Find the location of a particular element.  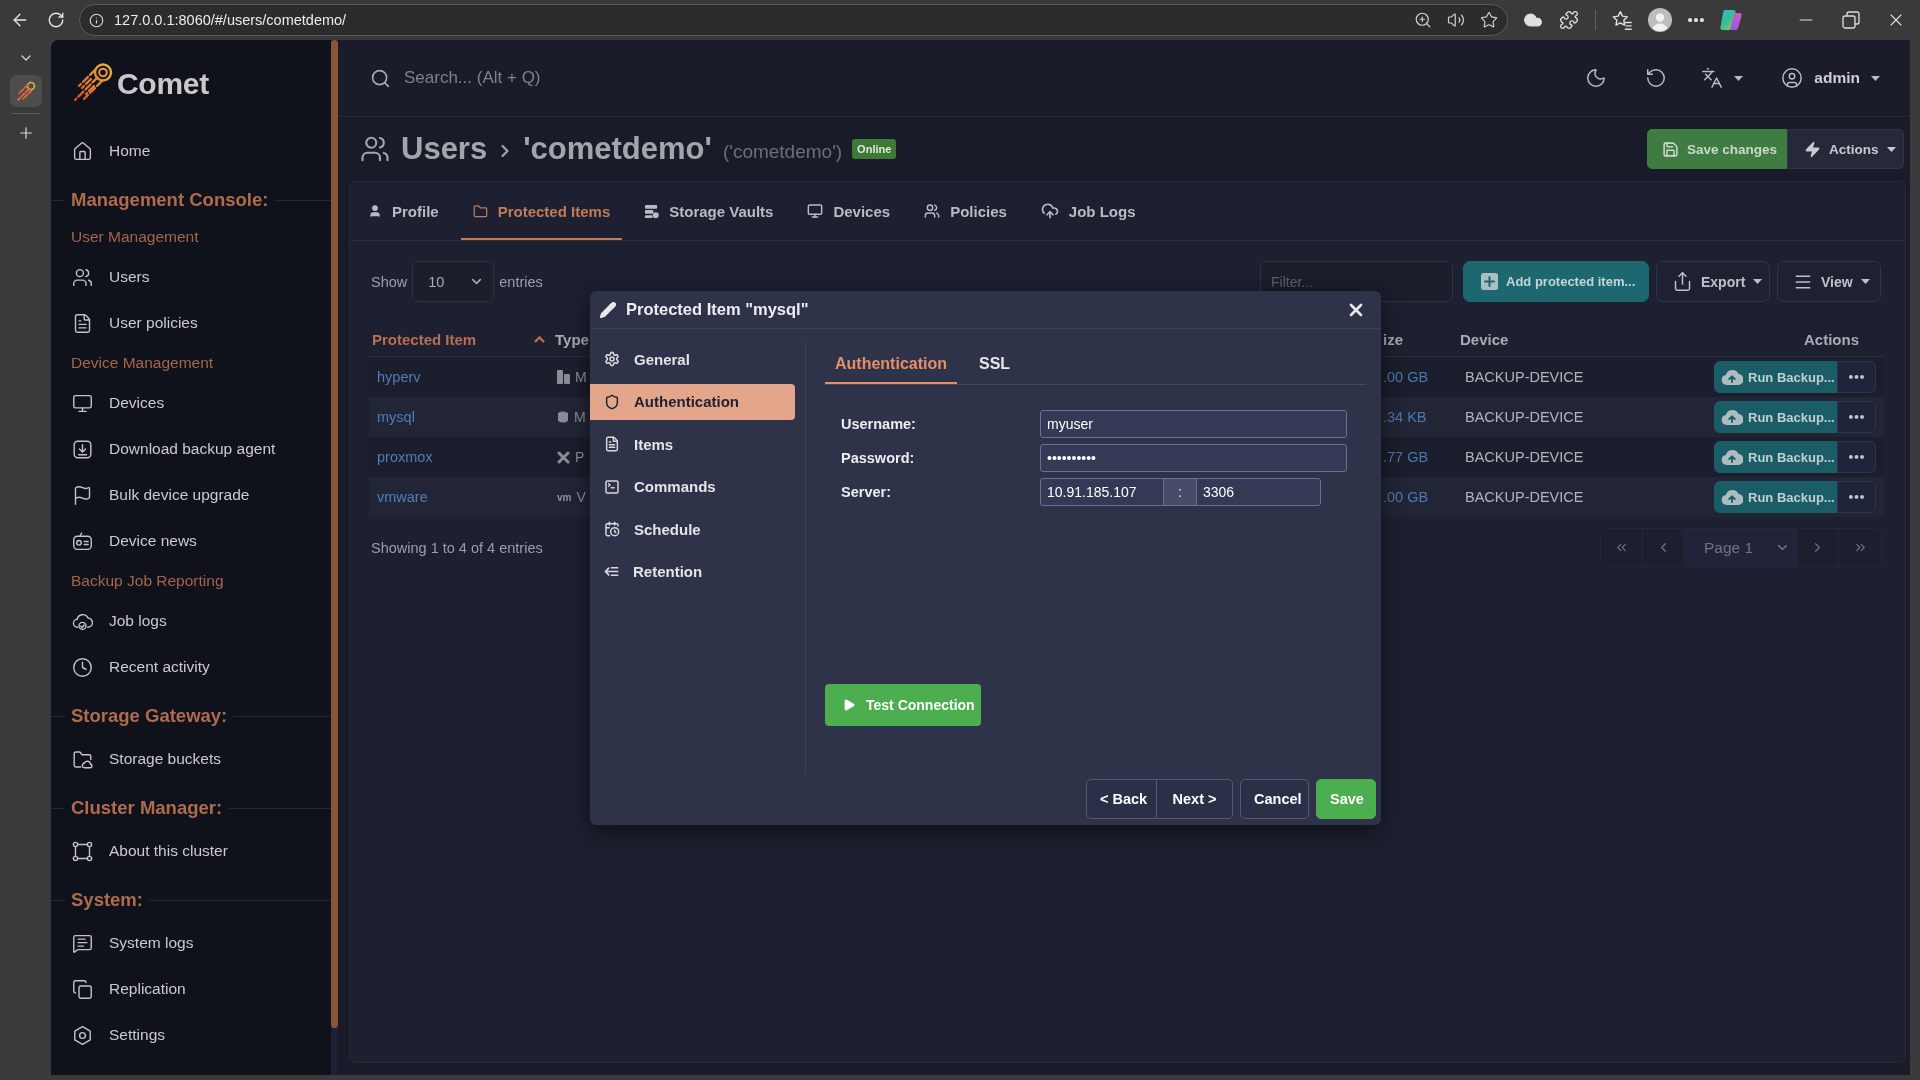

sidebar-link: Home is located at coordinates (191, 151).